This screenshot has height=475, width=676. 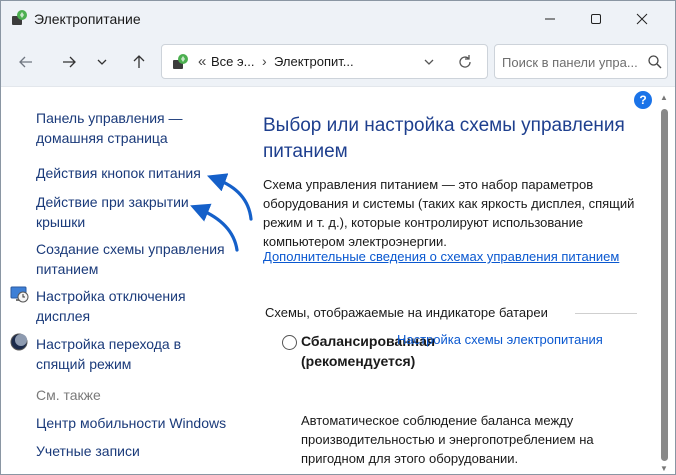 I want to click on forward-button, so click(x=69, y=62).